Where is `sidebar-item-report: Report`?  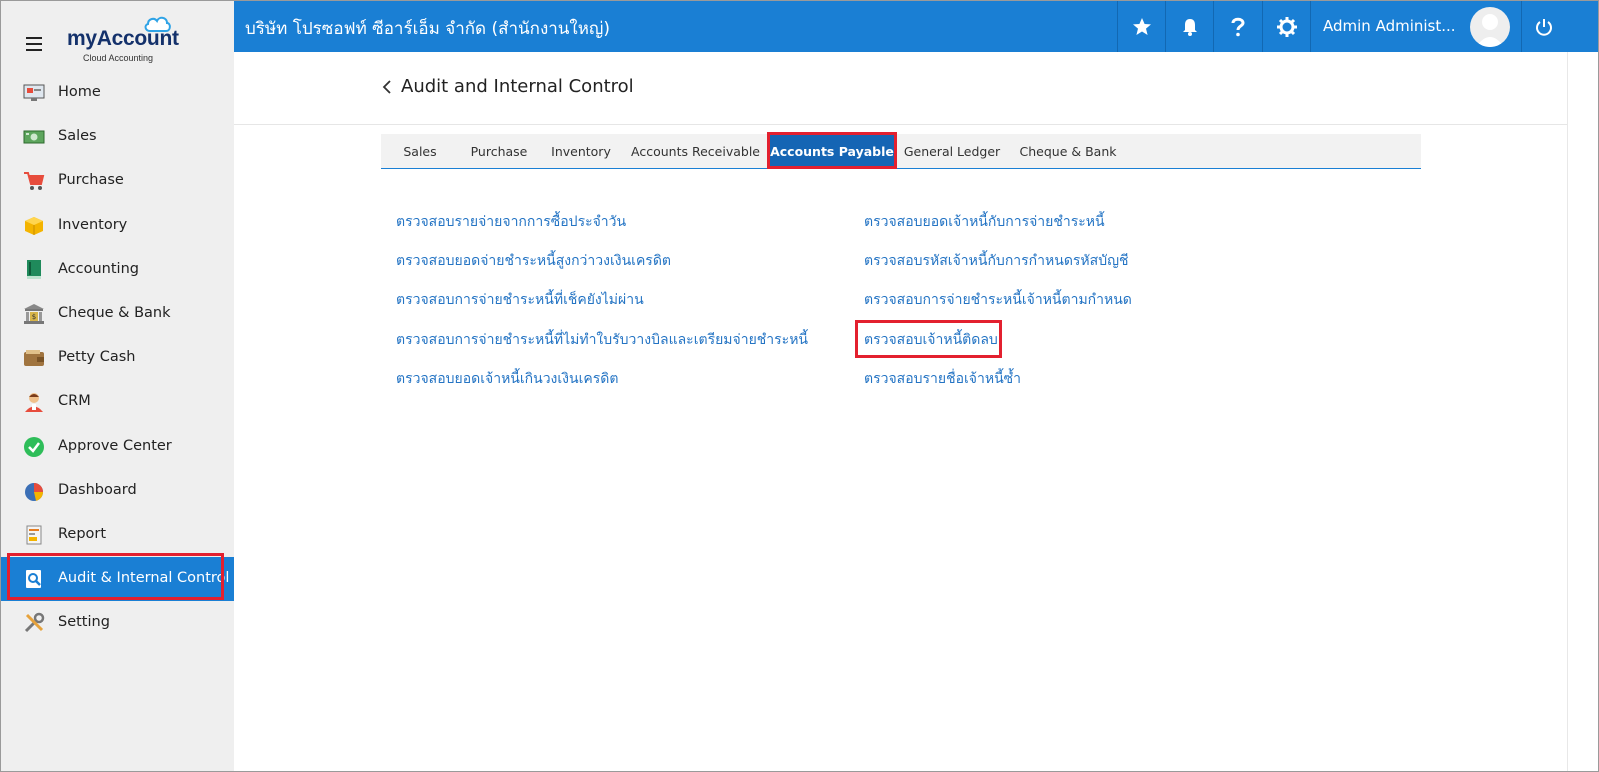
sidebar-item-report: Report is located at coordinates (117, 535).